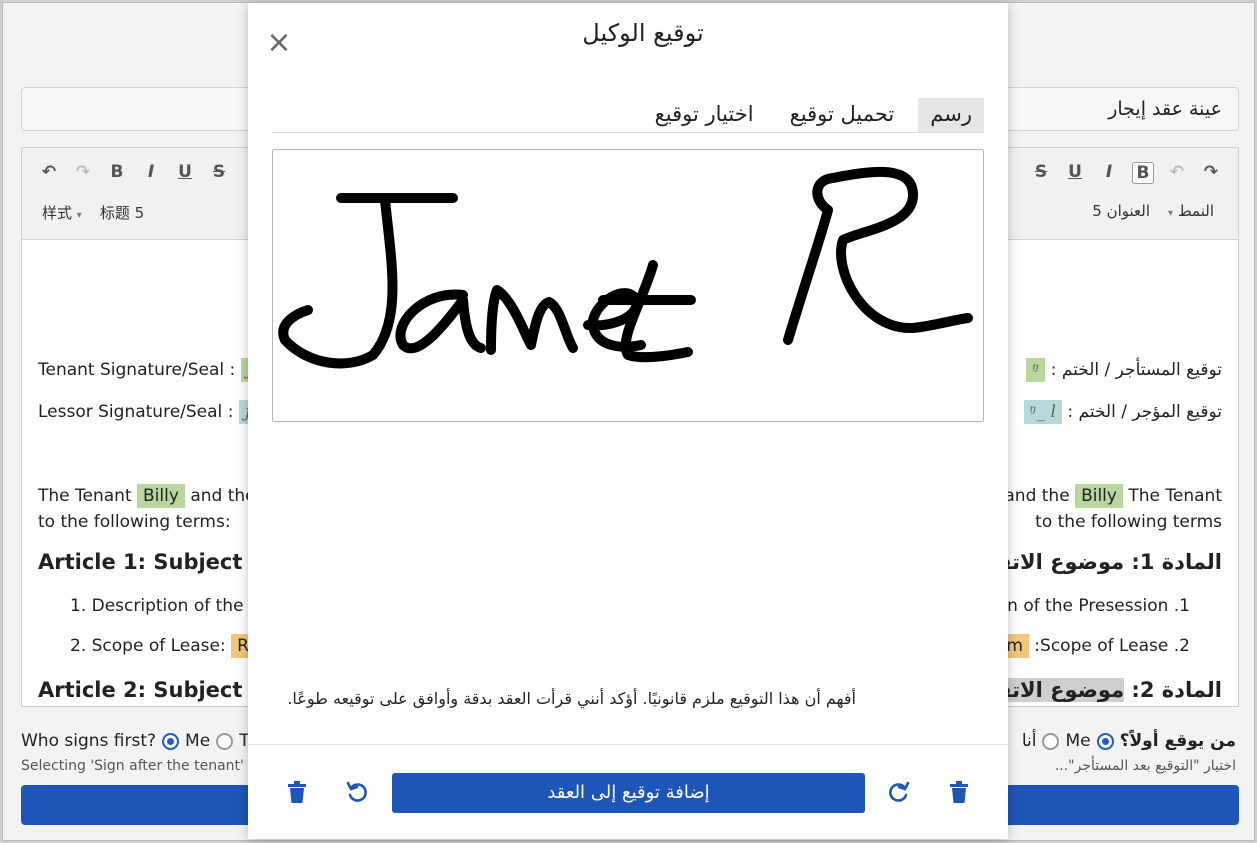 Image resolution: width=1257 pixels, height=843 pixels. I want to click on heading-dropdown-label: 标题 5, so click(122, 213).